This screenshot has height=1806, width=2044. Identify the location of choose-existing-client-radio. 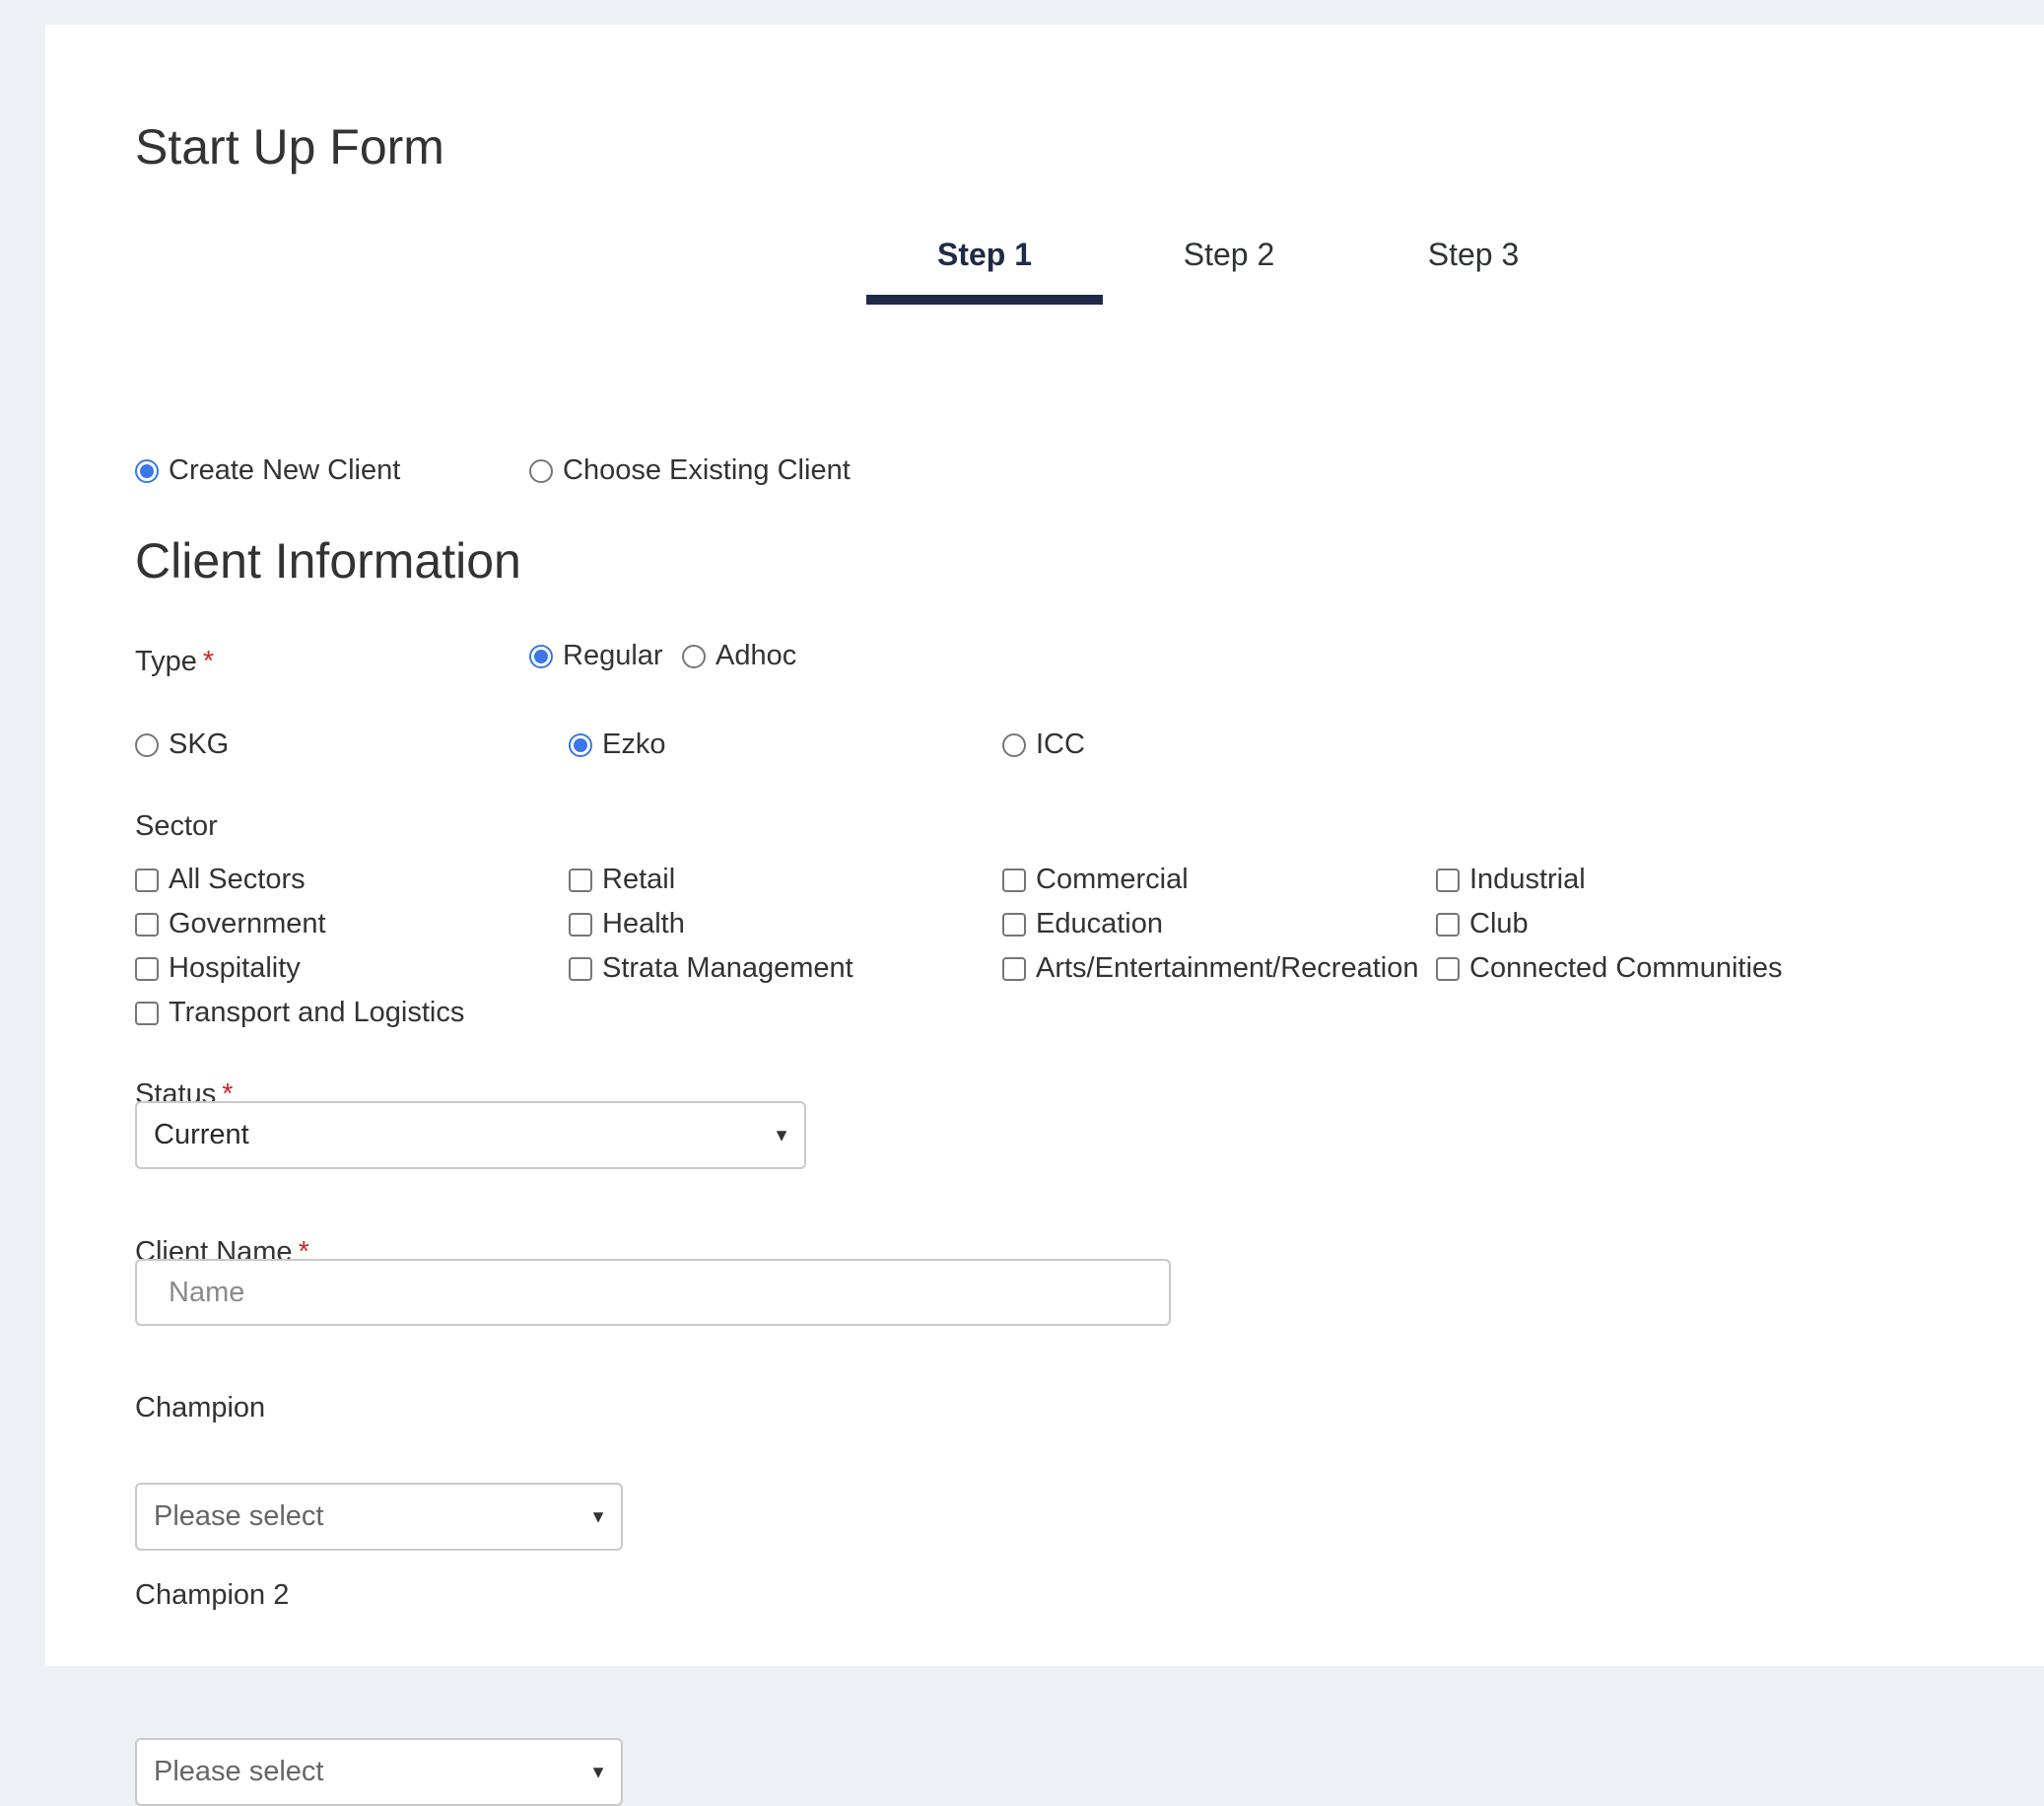
(541, 471).